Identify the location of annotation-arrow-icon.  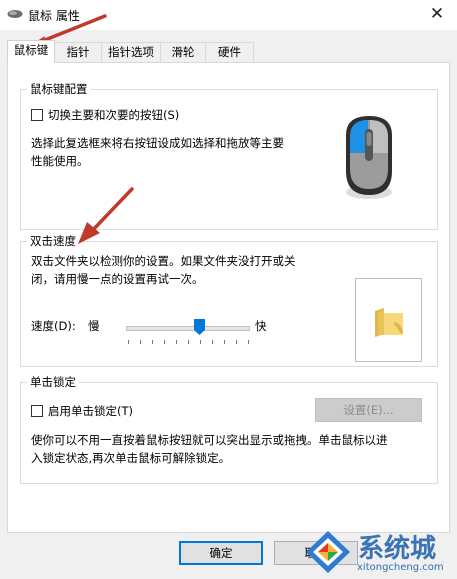
(106, 215).